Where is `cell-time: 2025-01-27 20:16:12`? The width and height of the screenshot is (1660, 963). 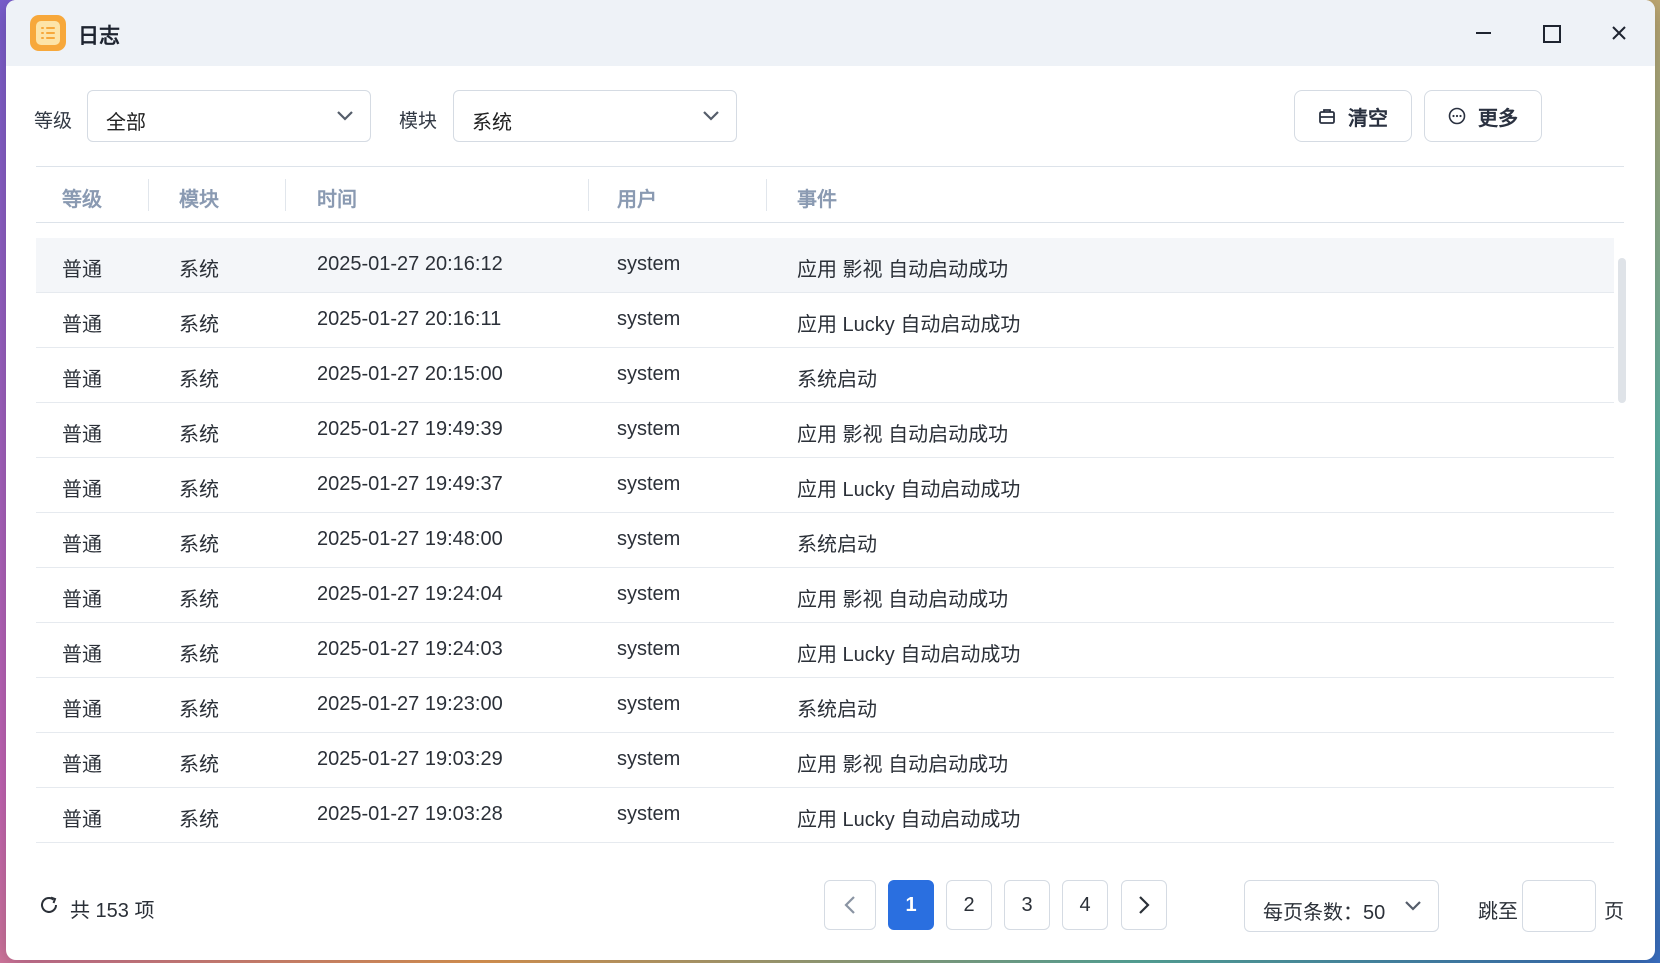
cell-time: 2025-01-27 20:16:12 is located at coordinates (410, 264).